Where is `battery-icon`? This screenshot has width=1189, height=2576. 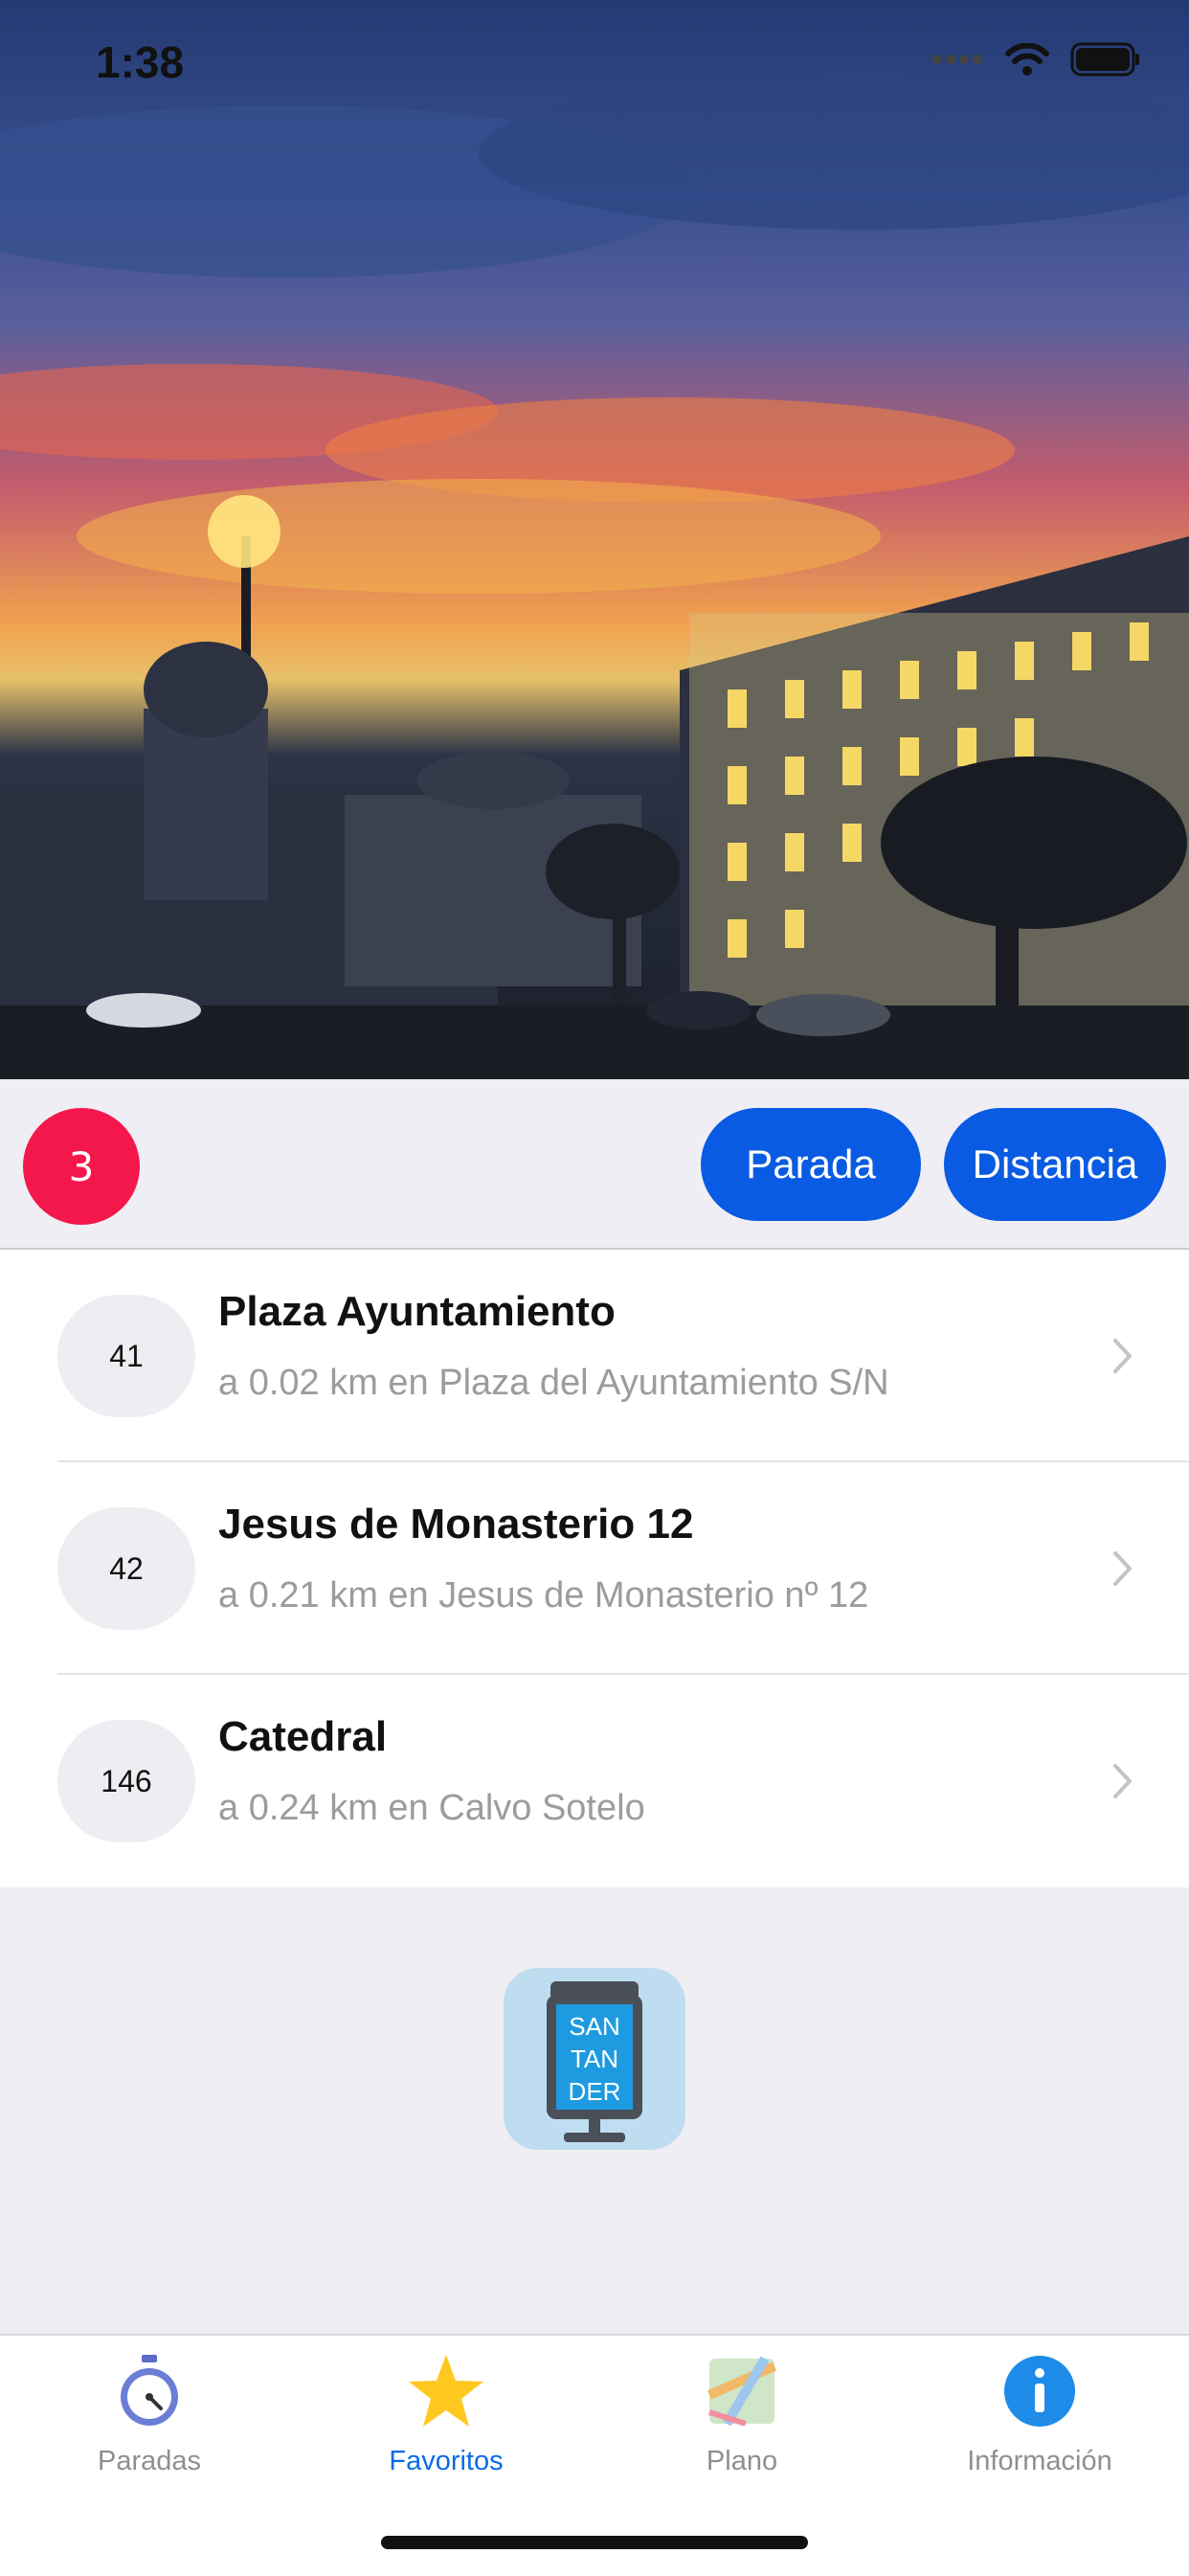 battery-icon is located at coordinates (1104, 59).